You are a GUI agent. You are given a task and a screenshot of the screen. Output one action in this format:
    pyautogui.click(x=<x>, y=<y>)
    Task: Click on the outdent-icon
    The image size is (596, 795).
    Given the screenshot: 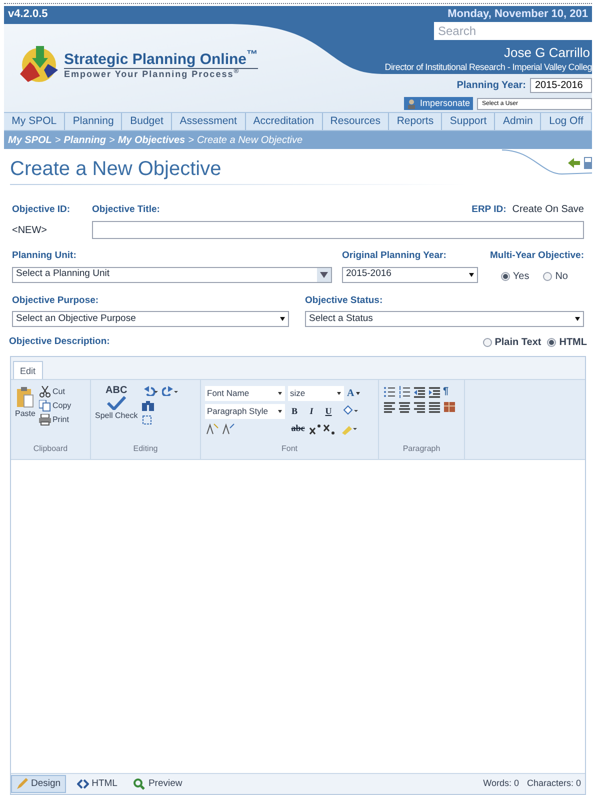 What is the action you would take?
    pyautogui.click(x=419, y=392)
    